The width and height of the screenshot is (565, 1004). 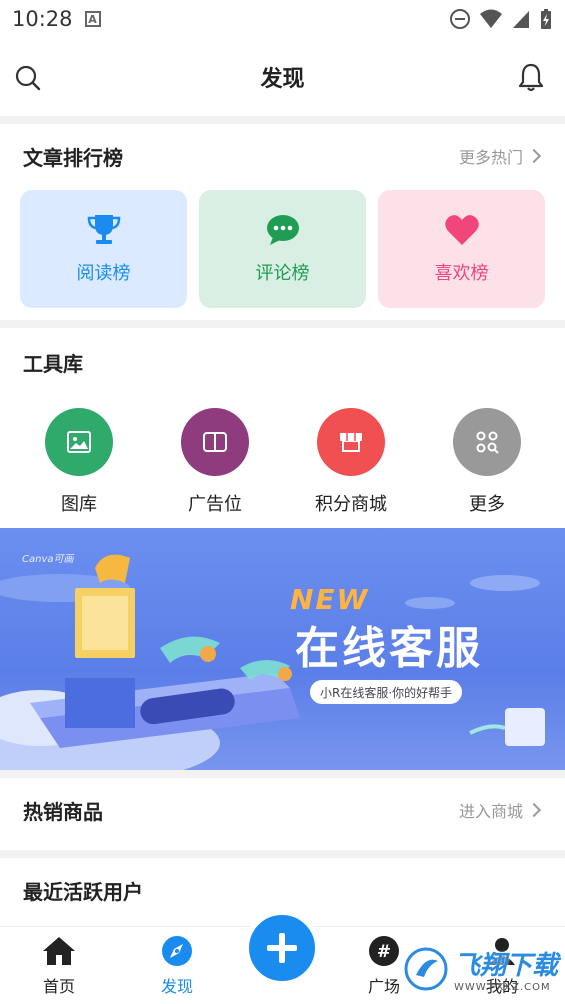 I want to click on watermark-text: 飞翔下载, so click(x=506, y=966).